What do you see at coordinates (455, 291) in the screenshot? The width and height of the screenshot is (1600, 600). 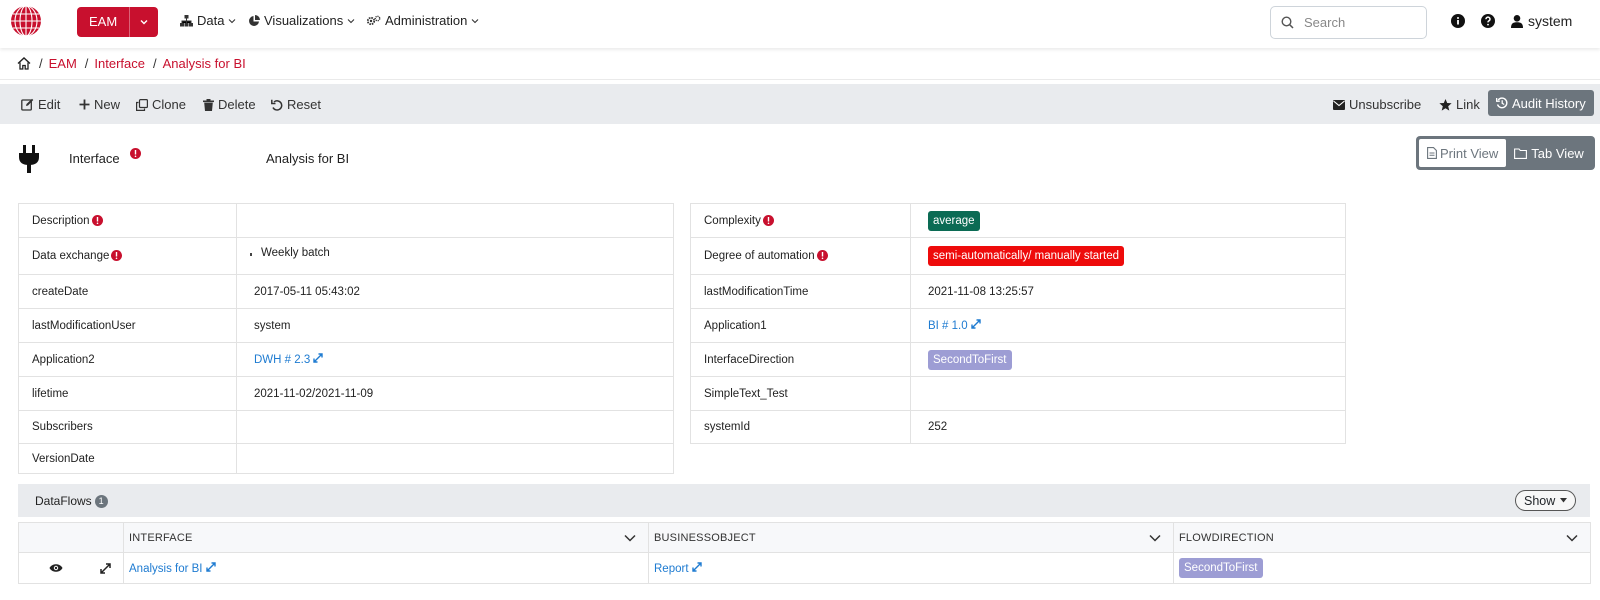 I see `property-value: 2017-05-11 05:43:02` at bounding box center [455, 291].